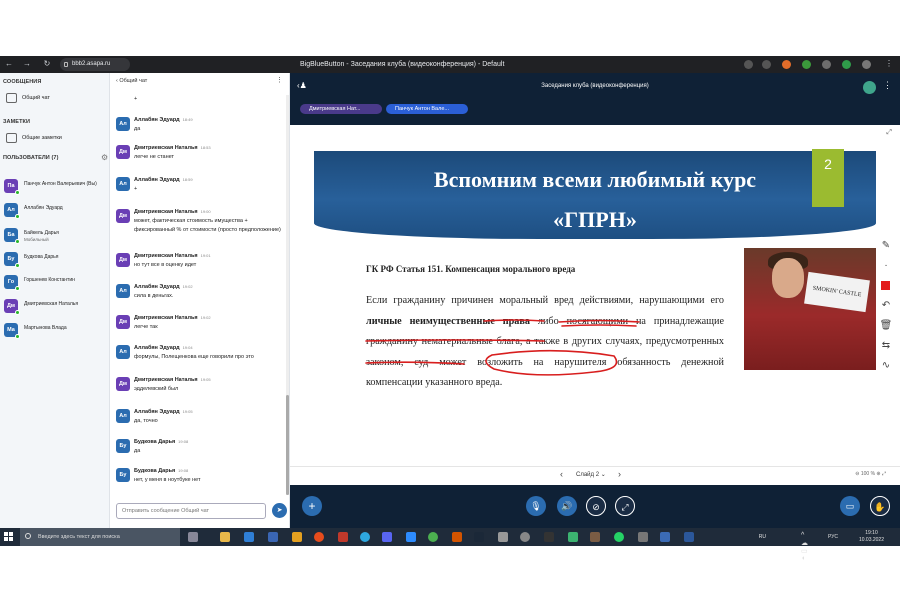 Image resolution: width=900 pixels, height=600 pixels. I want to click on chart-icon: ∿, so click(886, 366).